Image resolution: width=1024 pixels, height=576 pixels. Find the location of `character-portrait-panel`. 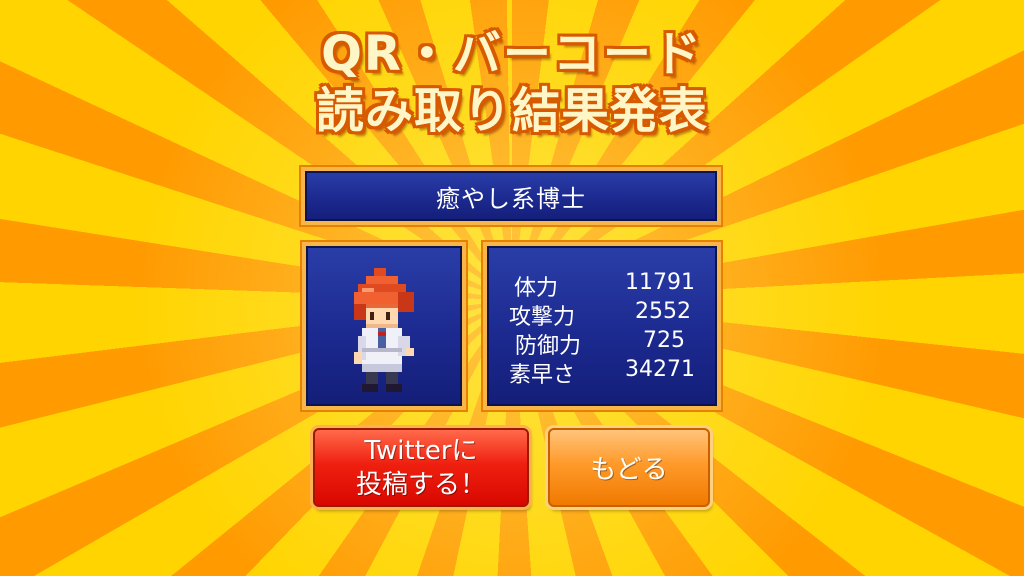

character-portrait-panel is located at coordinates (384, 326).